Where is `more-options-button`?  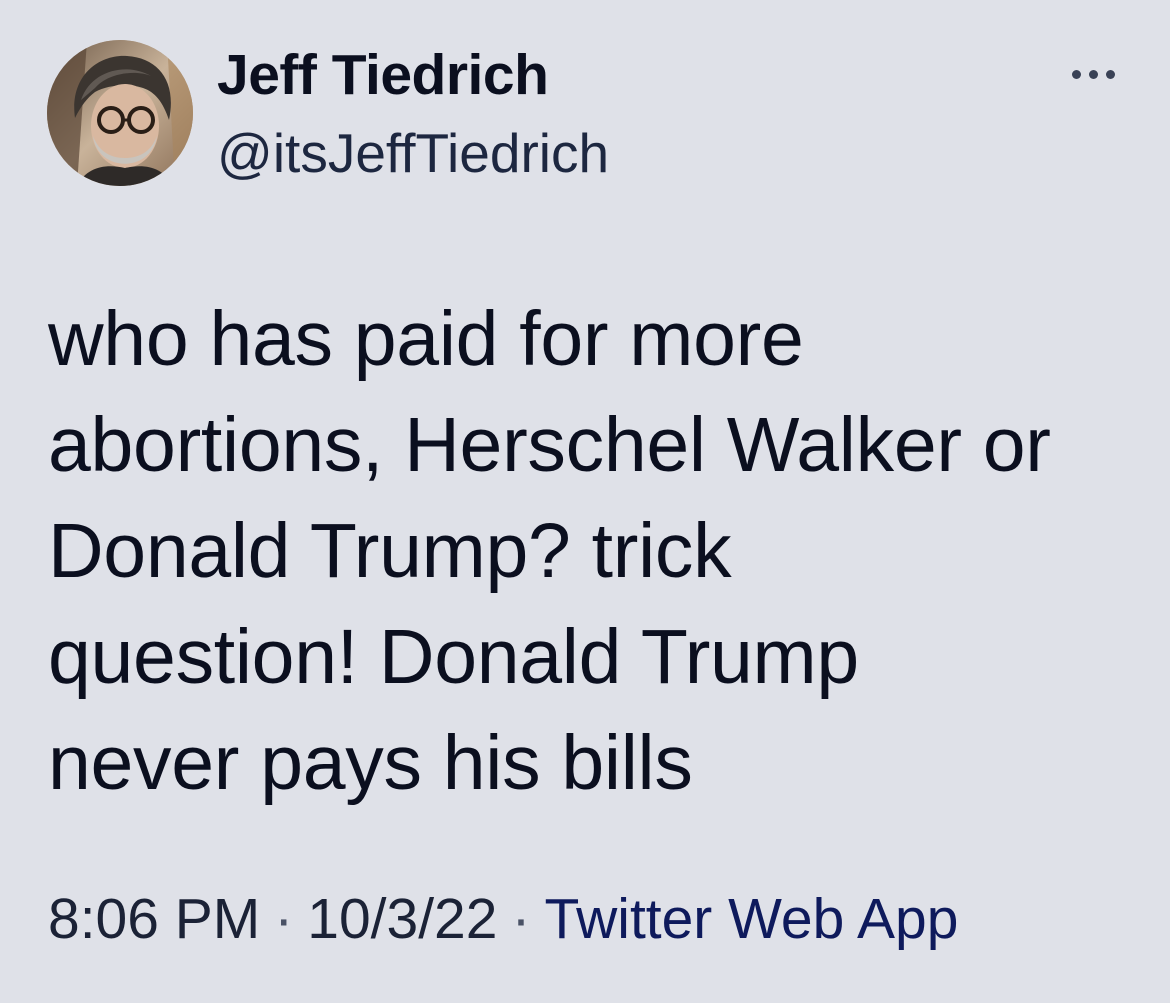
more-options-button is located at coordinates (1094, 74).